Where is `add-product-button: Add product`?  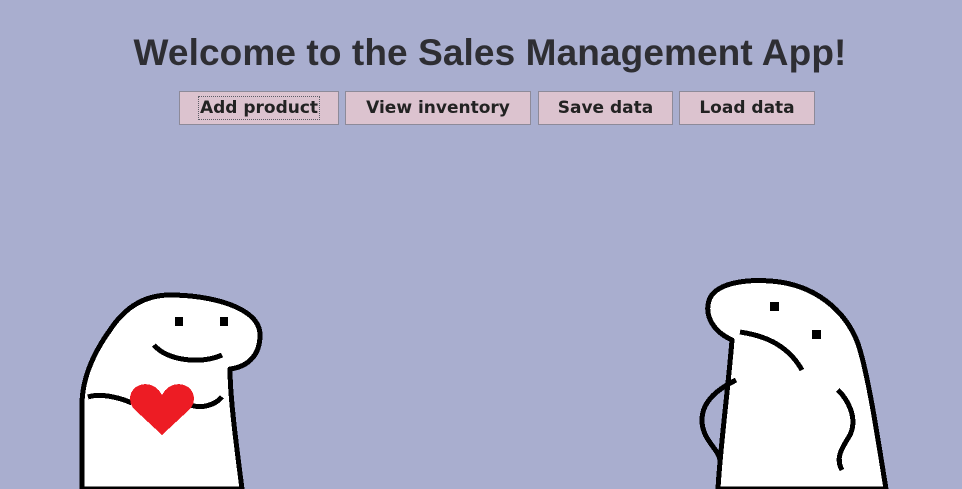 add-product-button: Add product is located at coordinates (259, 108).